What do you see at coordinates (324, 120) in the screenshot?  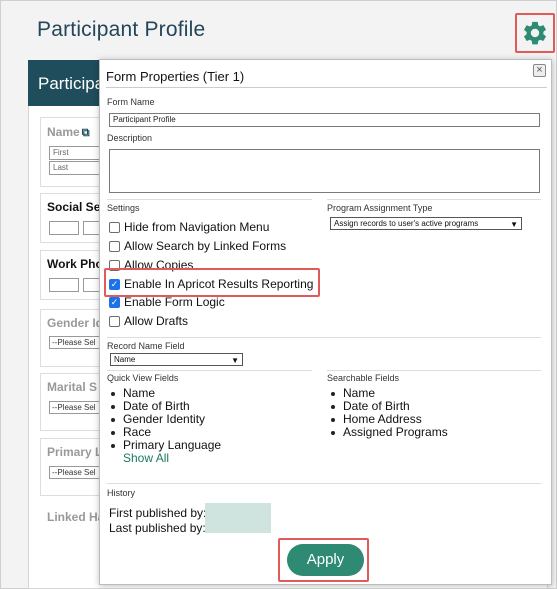 I see `form-name-input: Participant Profile` at bounding box center [324, 120].